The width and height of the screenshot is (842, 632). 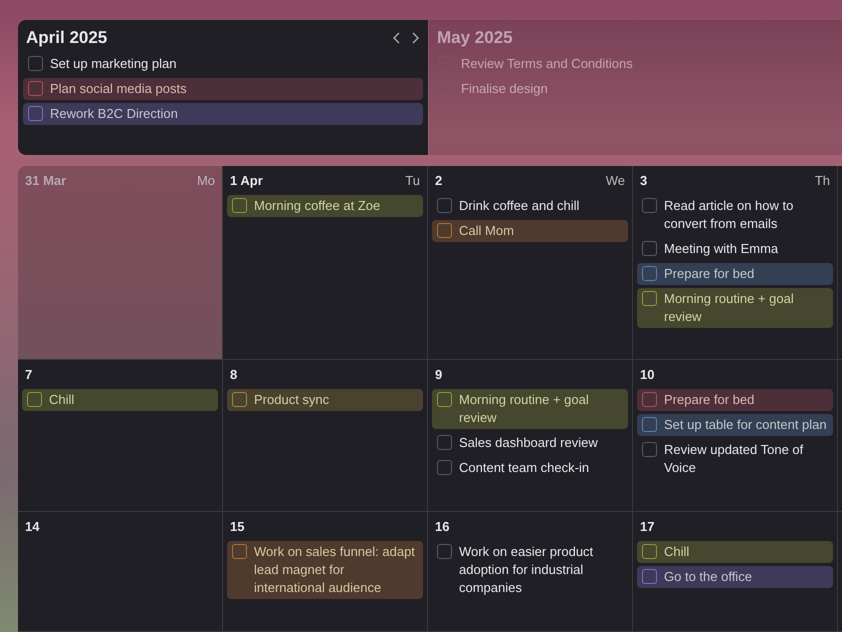 I want to click on task-item: Content team check-in, so click(x=530, y=468).